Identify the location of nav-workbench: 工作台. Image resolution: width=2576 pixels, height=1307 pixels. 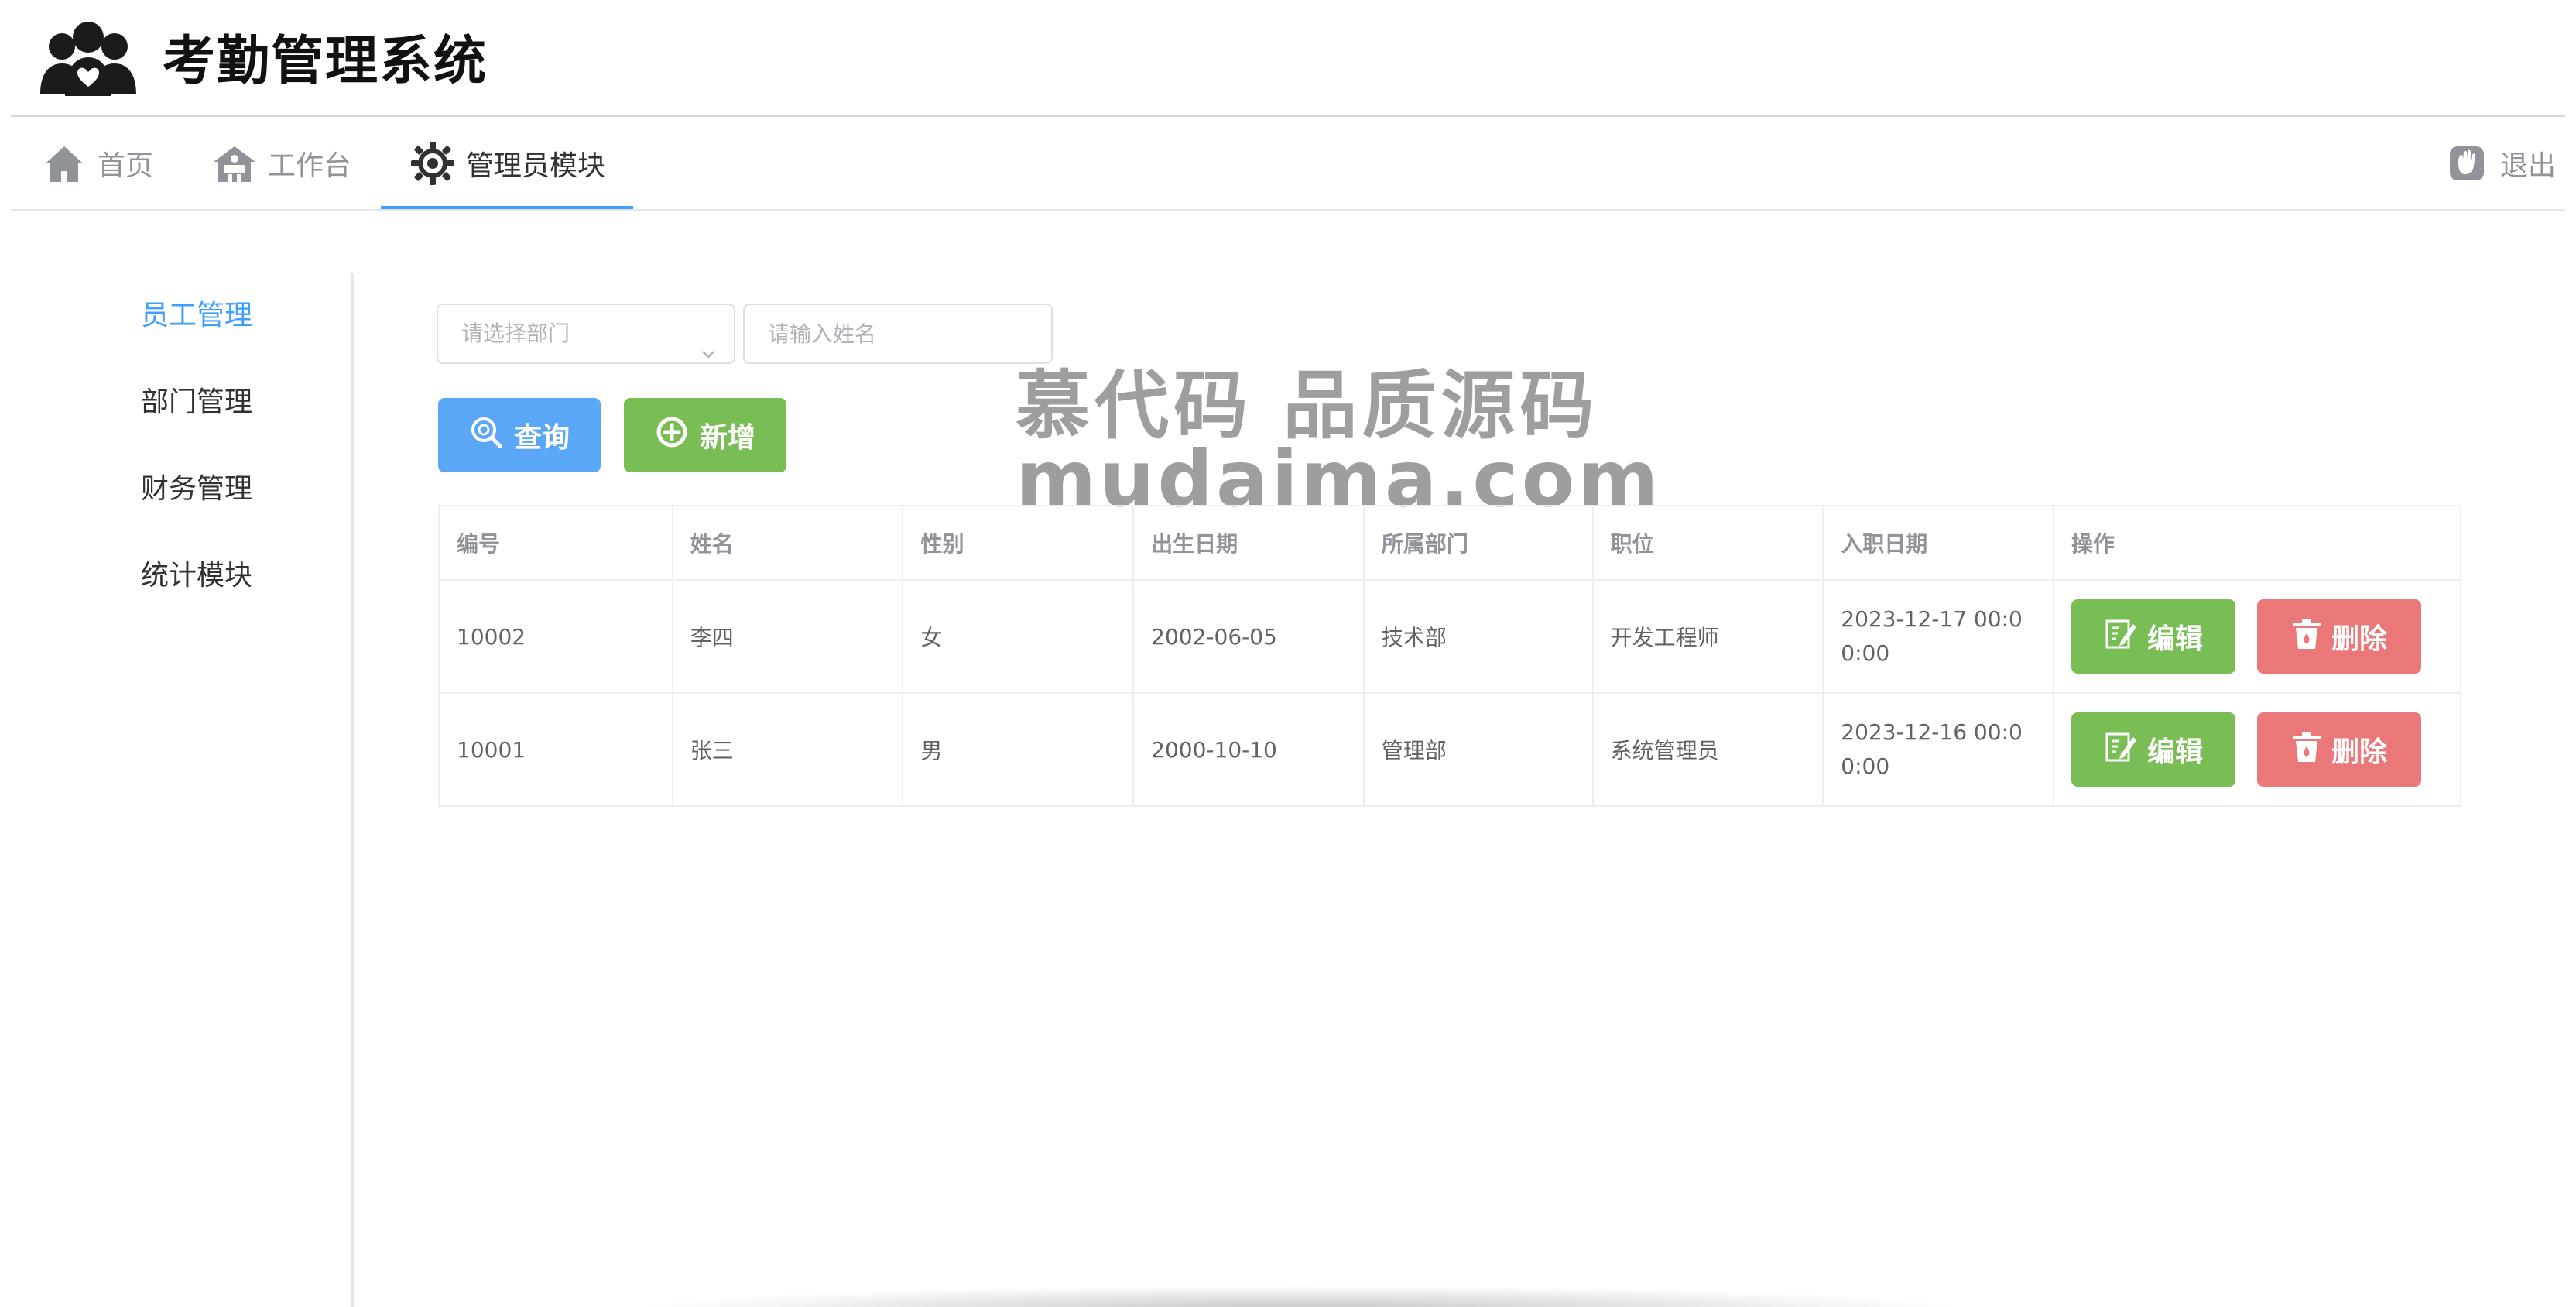
(282, 163).